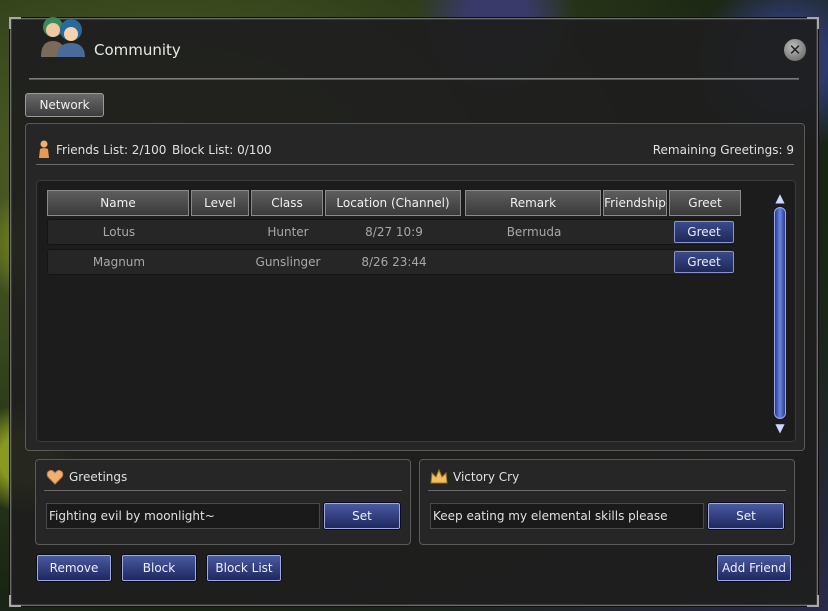  What do you see at coordinates (780, 198) in the screenshot?
I see `scroll-up-arrow-icon: ▲` at bounding box center [780, 198].